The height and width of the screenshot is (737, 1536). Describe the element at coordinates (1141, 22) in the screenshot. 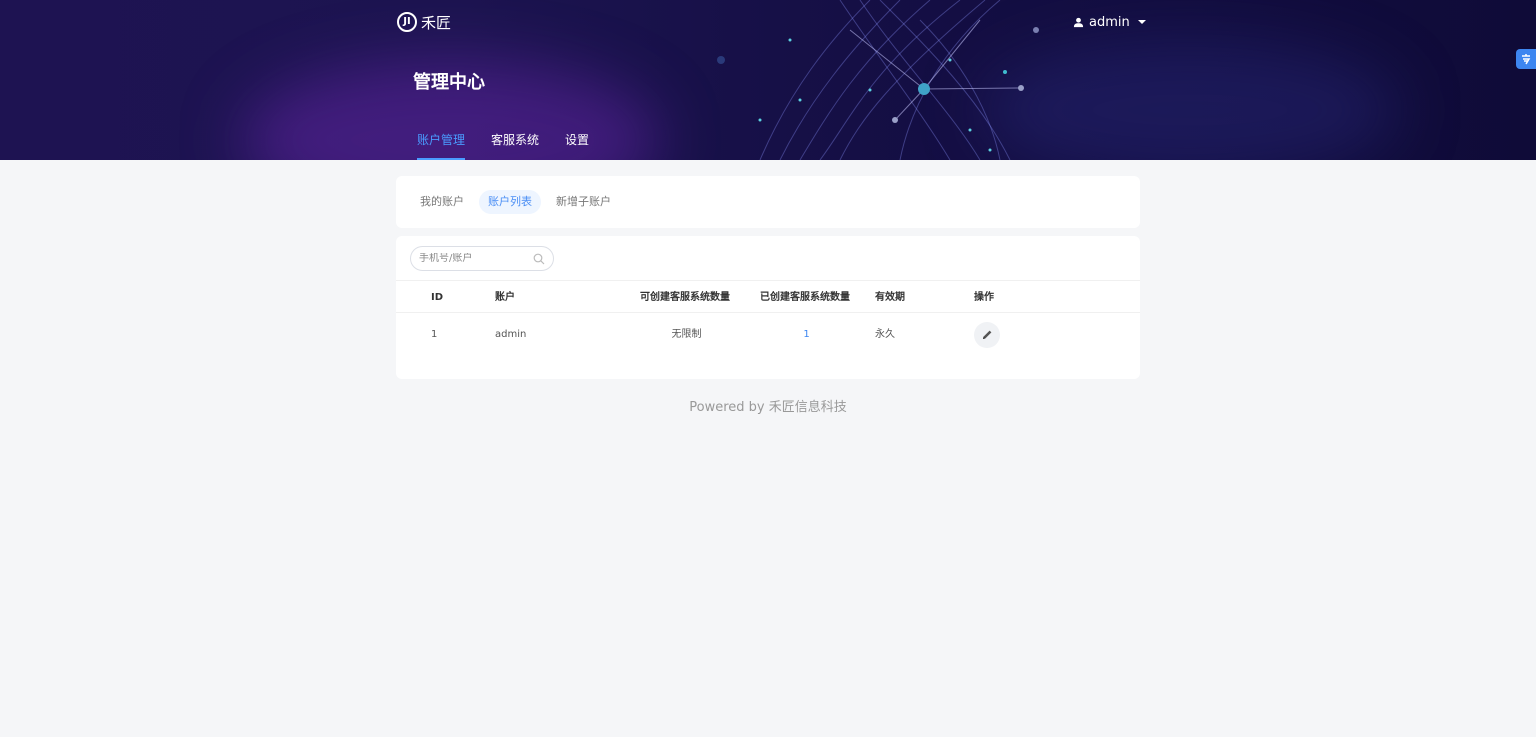

I see `chevron-down-icon` at that location.